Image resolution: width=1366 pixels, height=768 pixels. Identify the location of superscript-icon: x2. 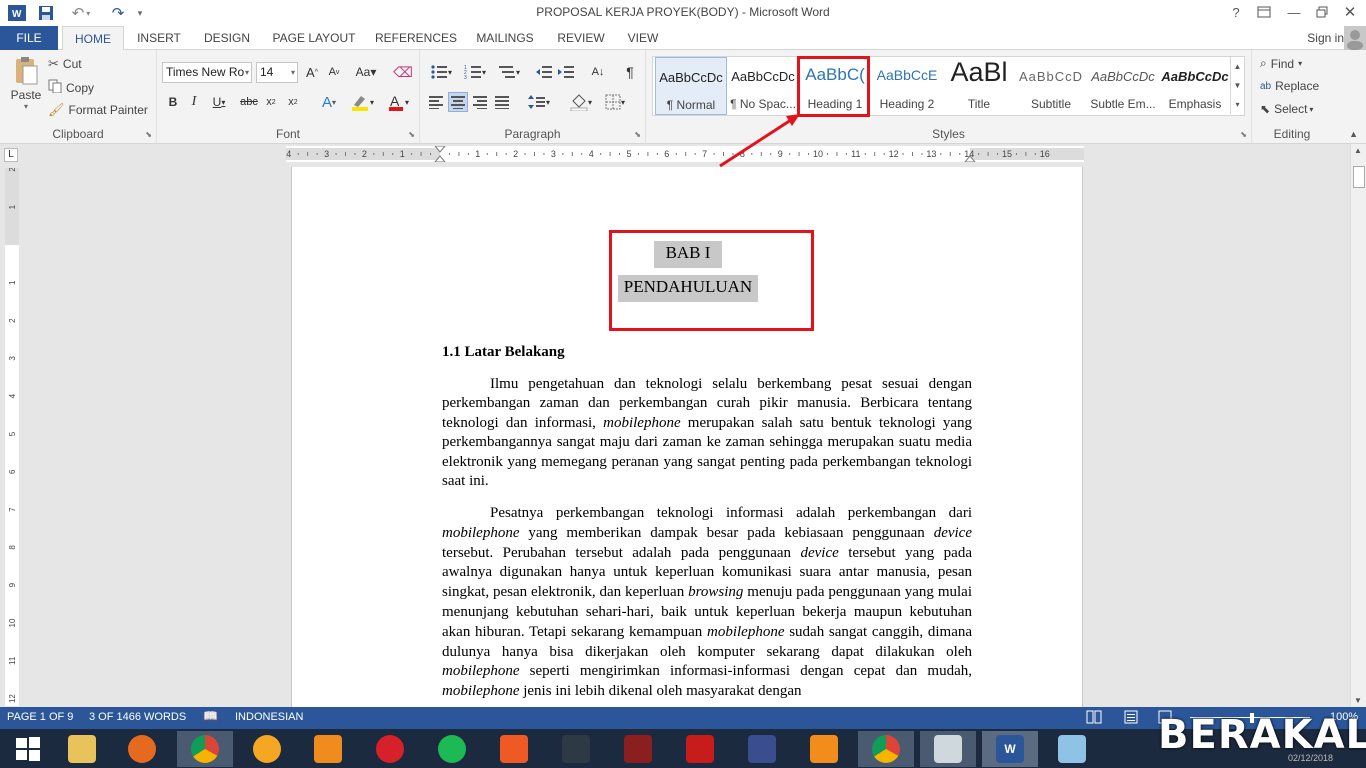
(293, 102).